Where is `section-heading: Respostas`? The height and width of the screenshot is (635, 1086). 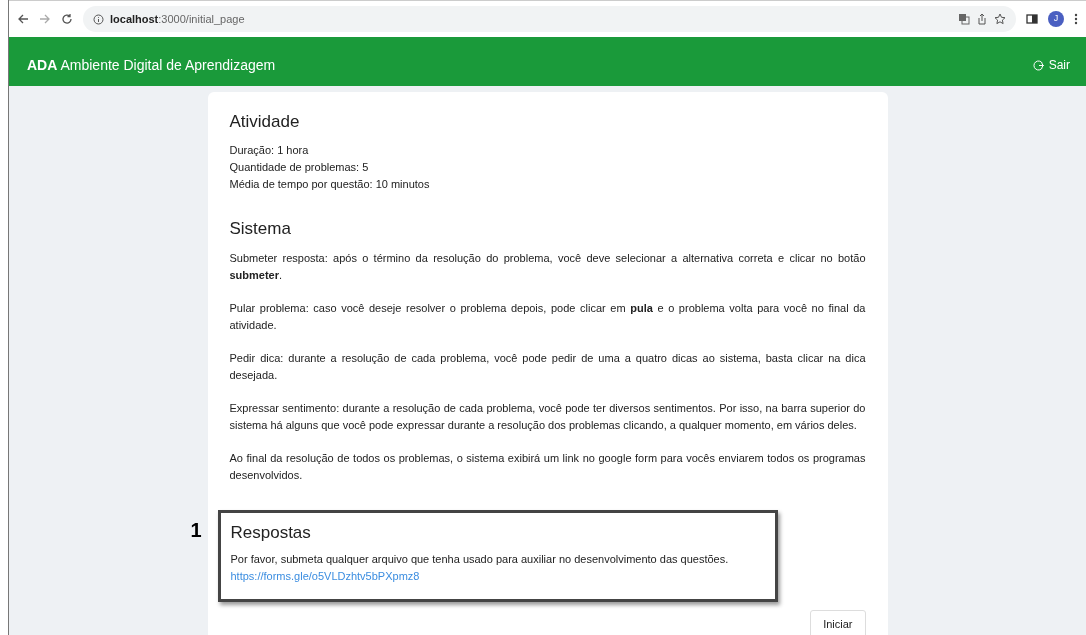 section-heading: Respostas is located at coordinates (271, 533).